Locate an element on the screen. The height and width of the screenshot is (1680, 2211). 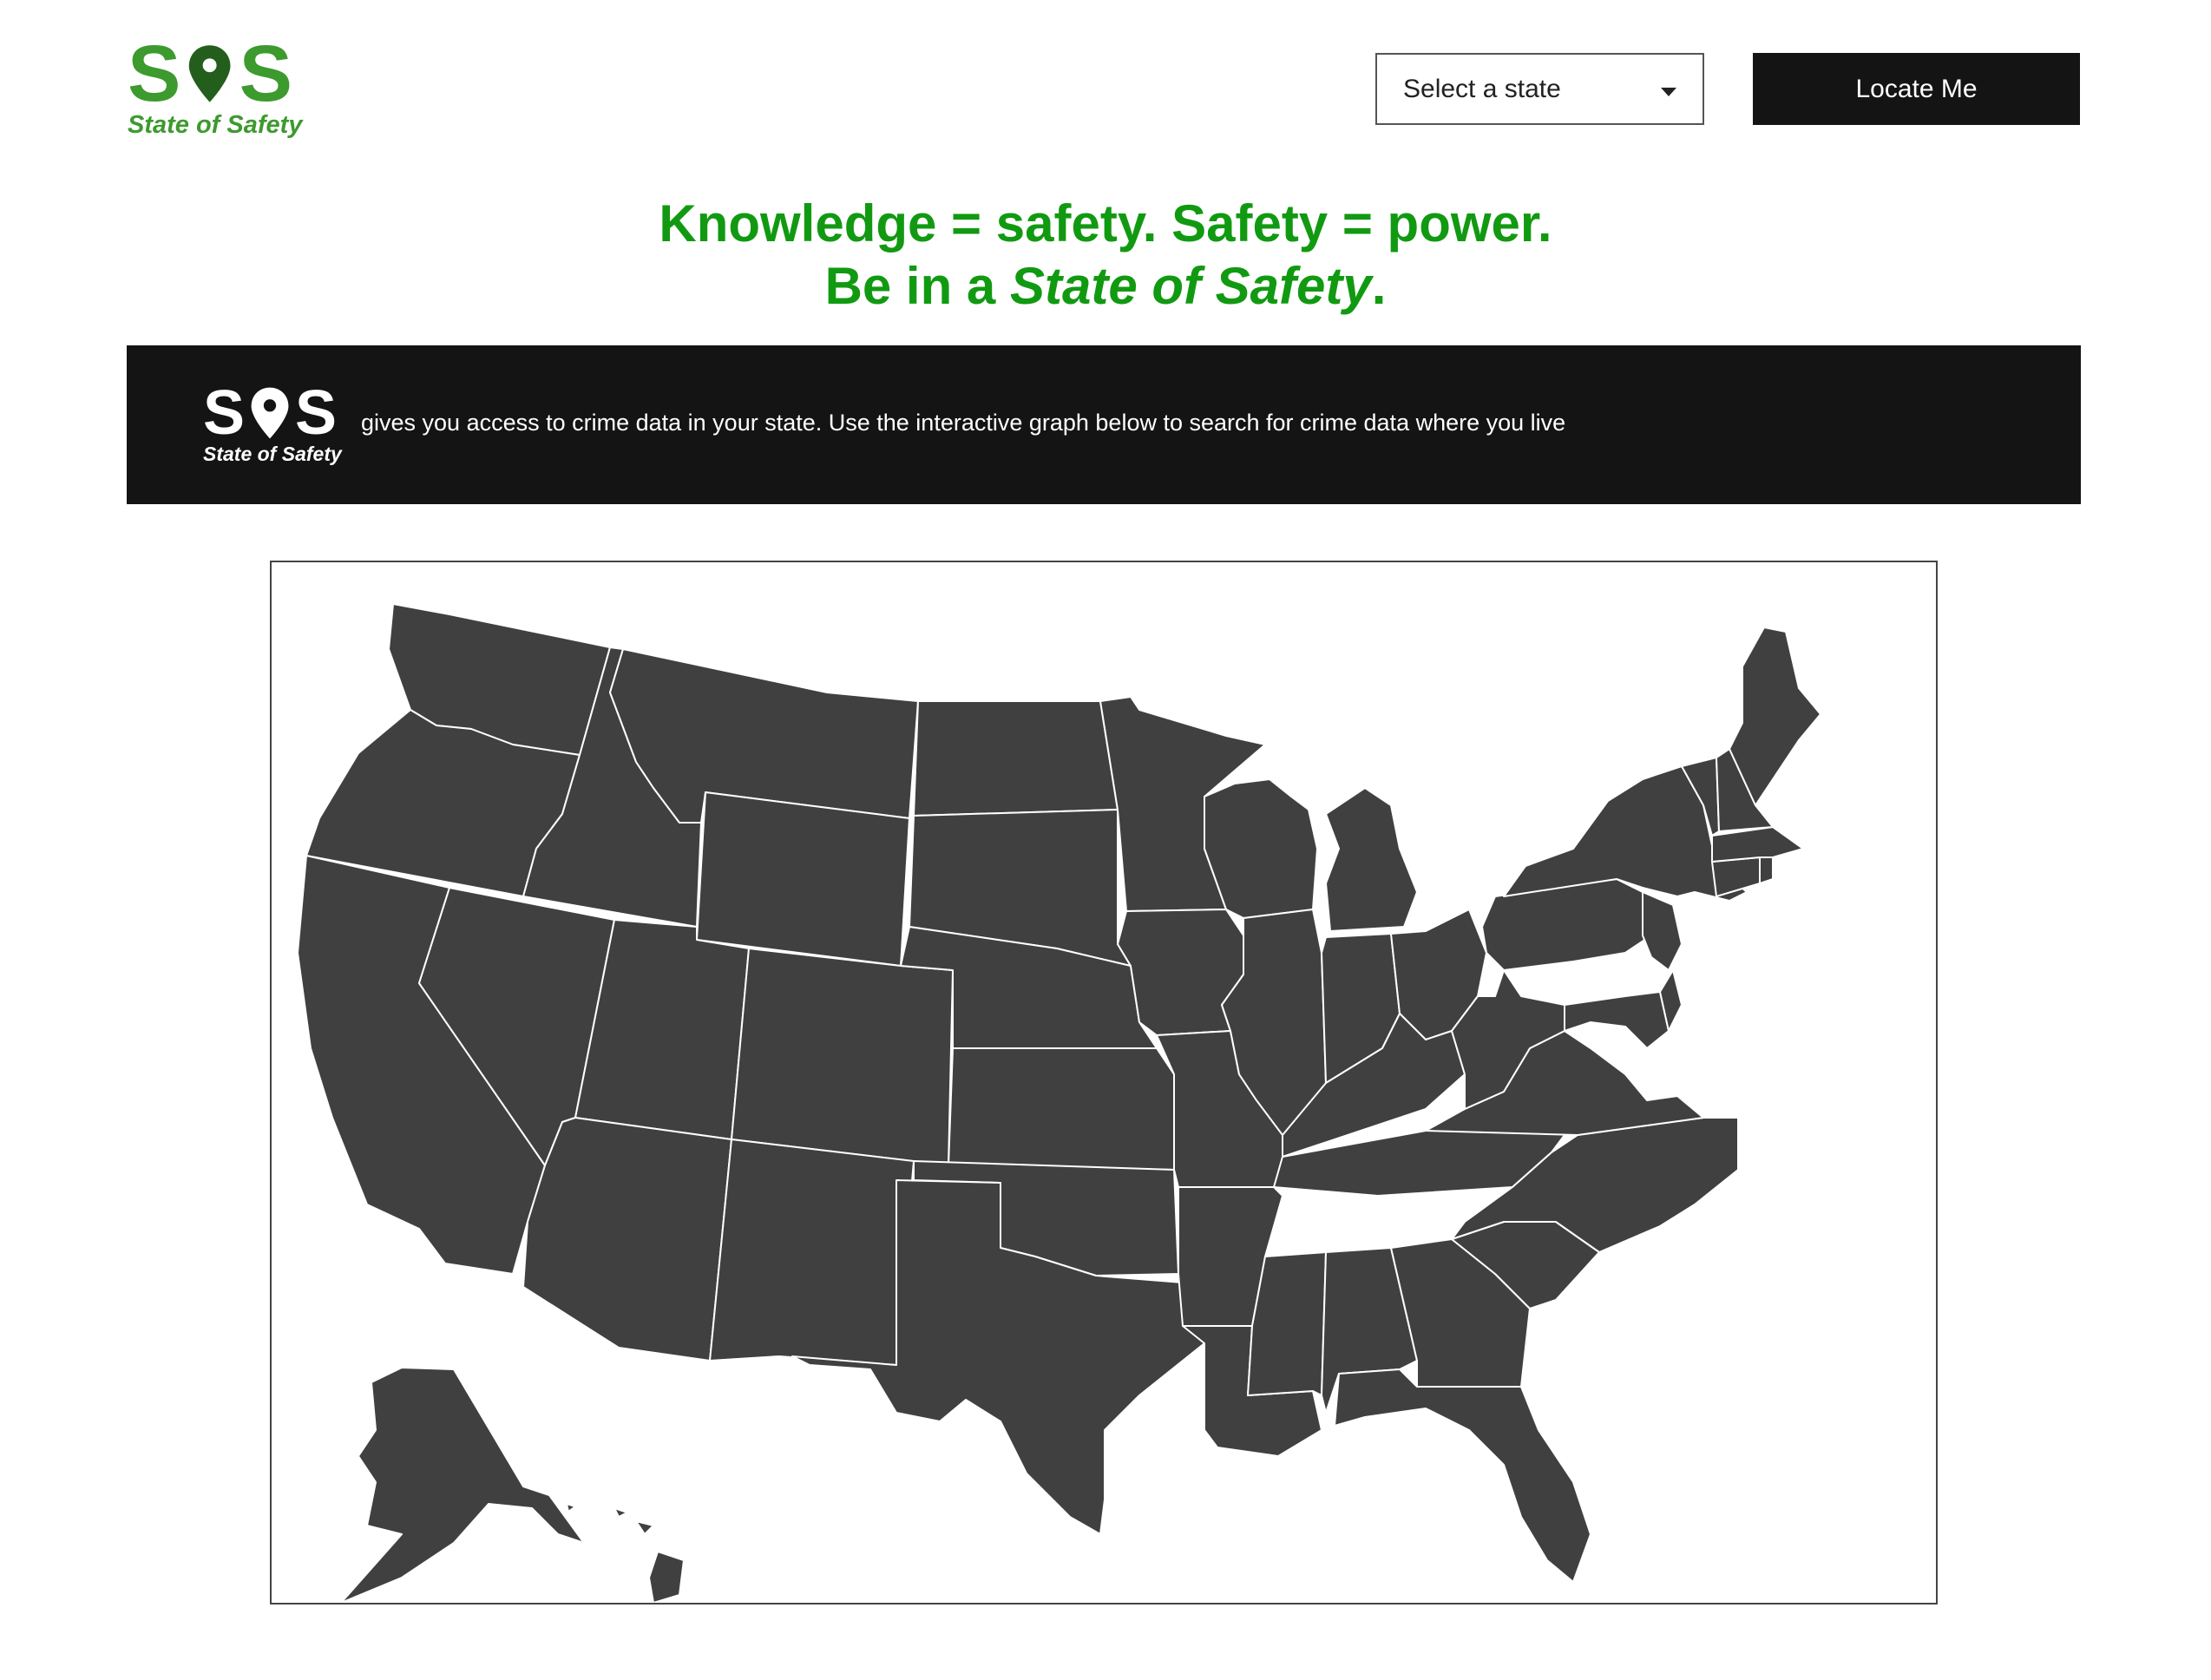
banner-logo: S S State of Safety is located at coordinates (272, 422).